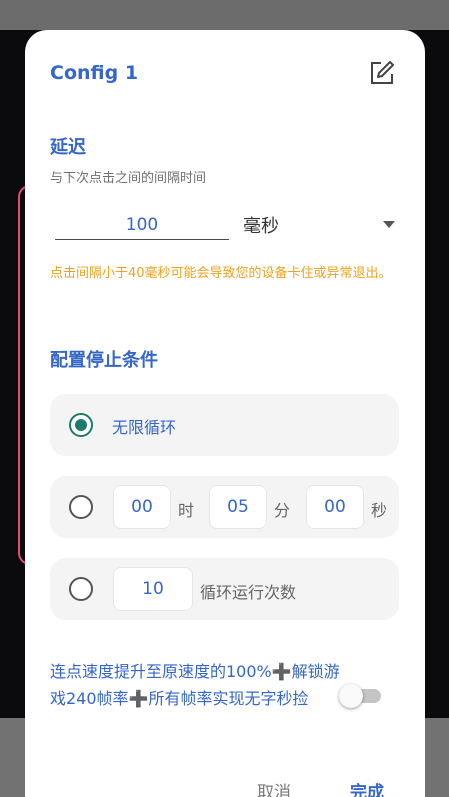 The width and height of the screenshot is (449, 797). Describe the element at coordinates (81, 589) in the screenshot. I see `radio-cycles` at that location.